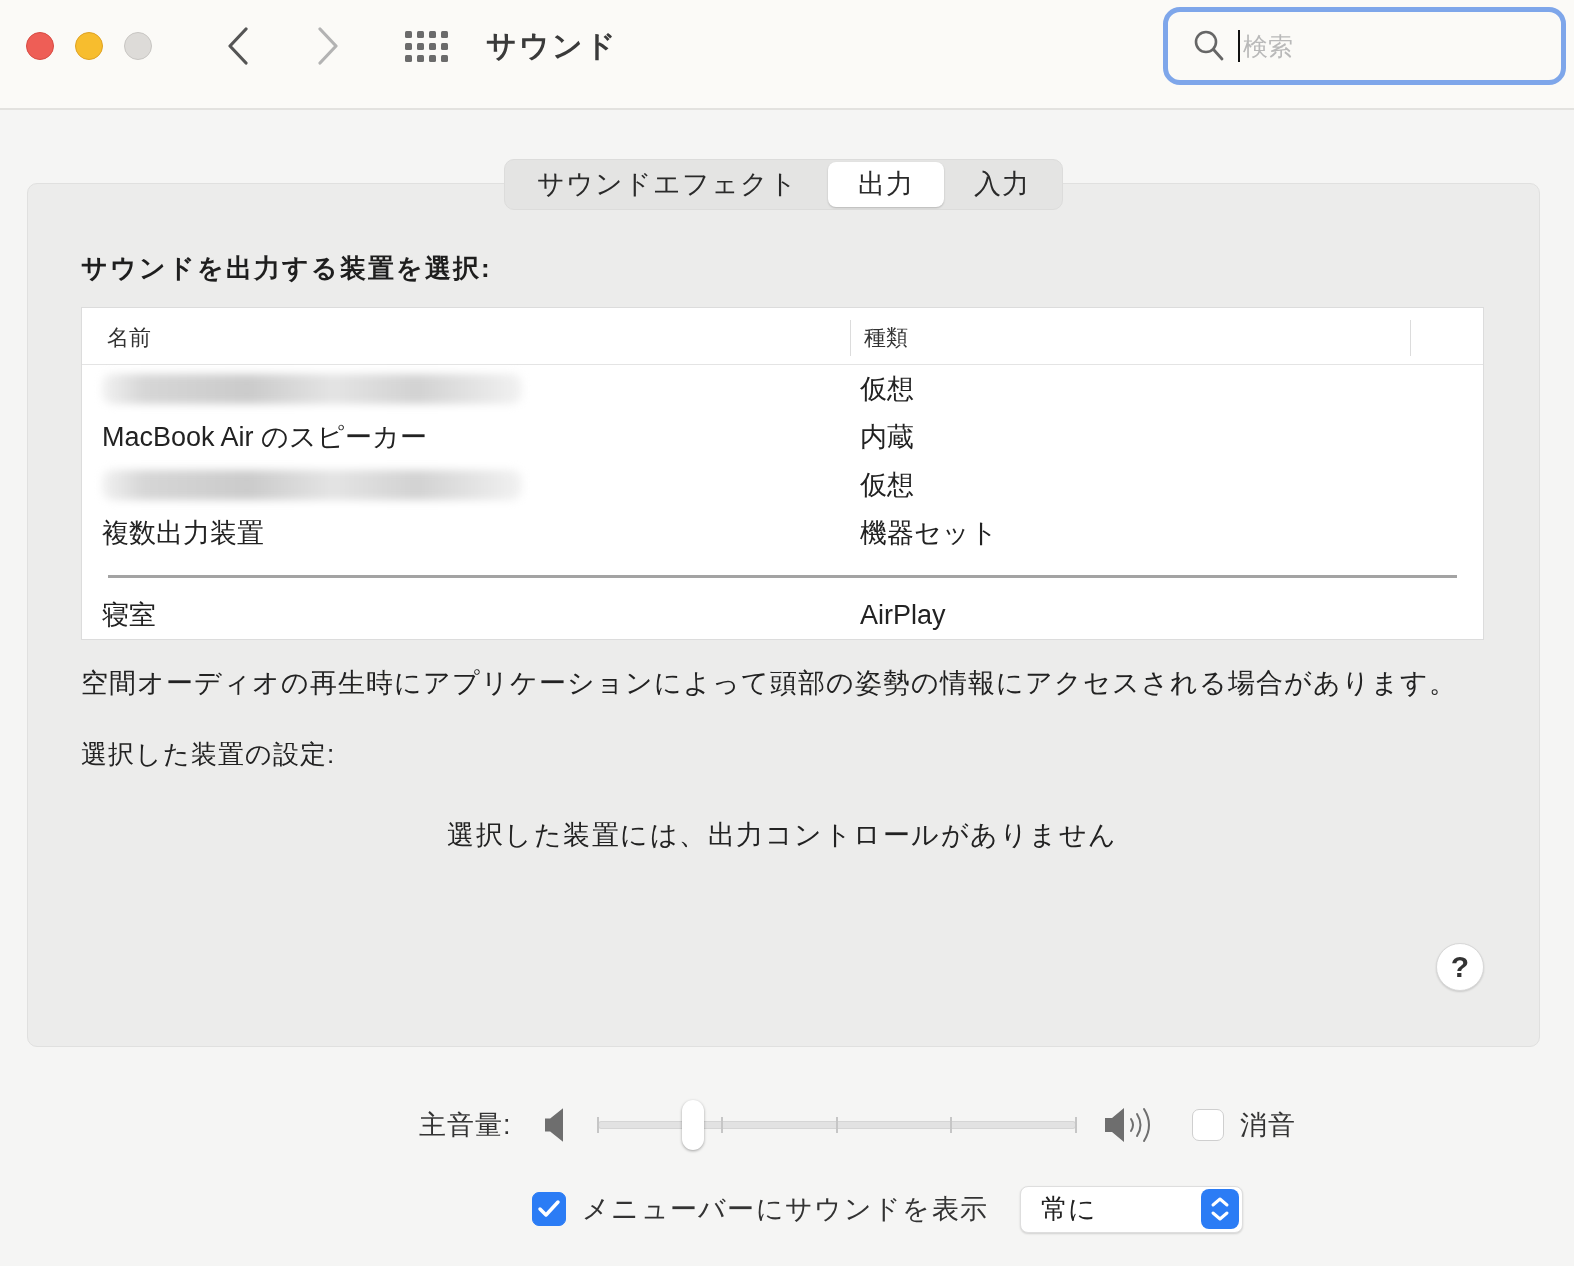  Describe the element at coordinates (238, 46) in the screenshot. I see `chevron-left-icon` at that location.